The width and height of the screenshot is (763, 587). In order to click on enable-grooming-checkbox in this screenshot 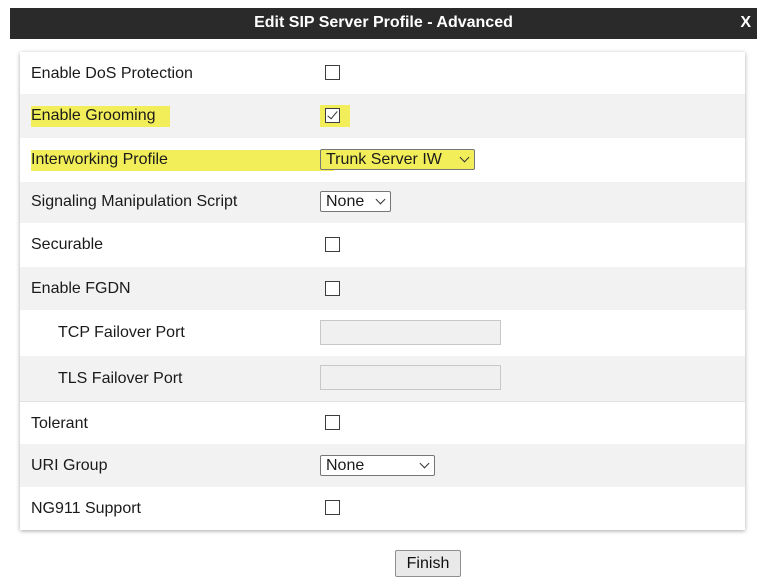, I will do `click(332, 115)`.